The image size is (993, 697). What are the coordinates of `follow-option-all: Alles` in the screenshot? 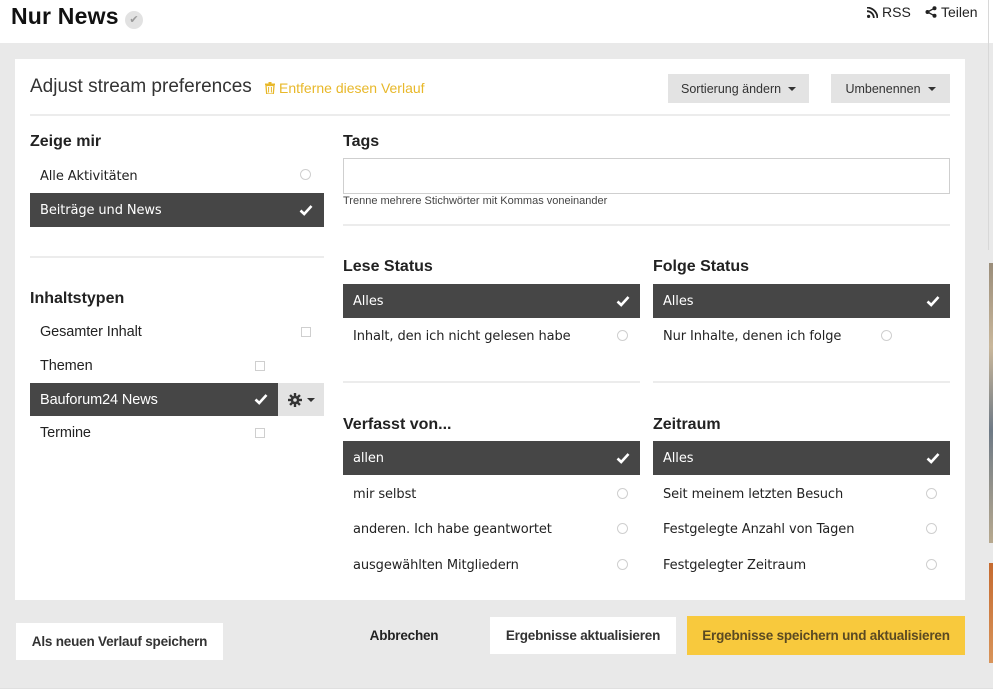 It's located at (801, 301).